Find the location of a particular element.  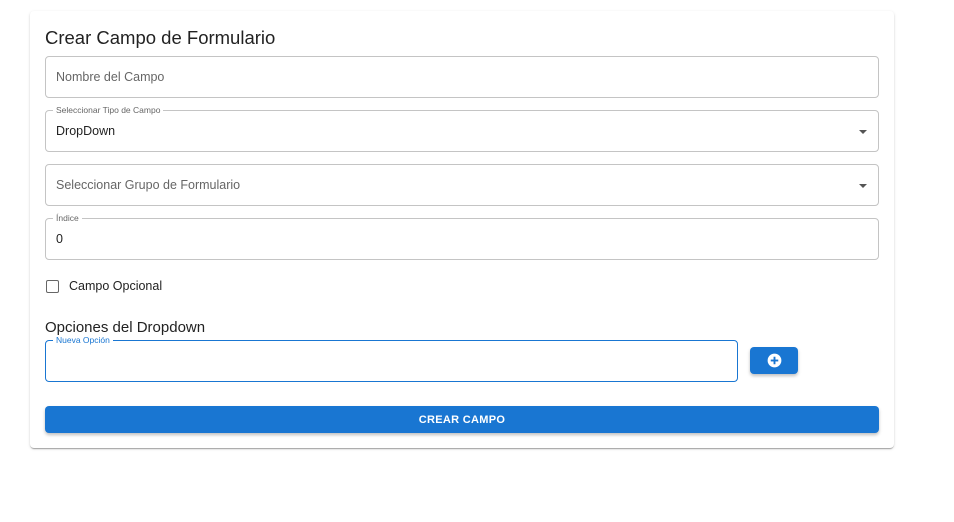

new-option-input: Nueva Opción is located at coordinates (391, 358).